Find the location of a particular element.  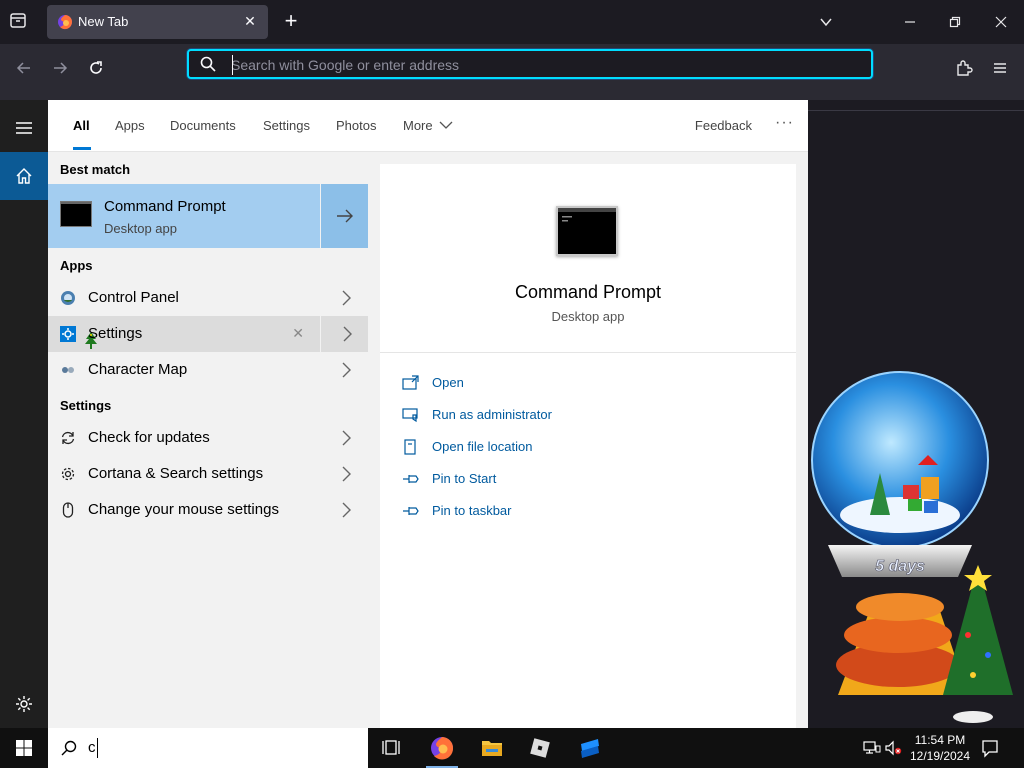

extensions-button is located at coordinates (964, 68).